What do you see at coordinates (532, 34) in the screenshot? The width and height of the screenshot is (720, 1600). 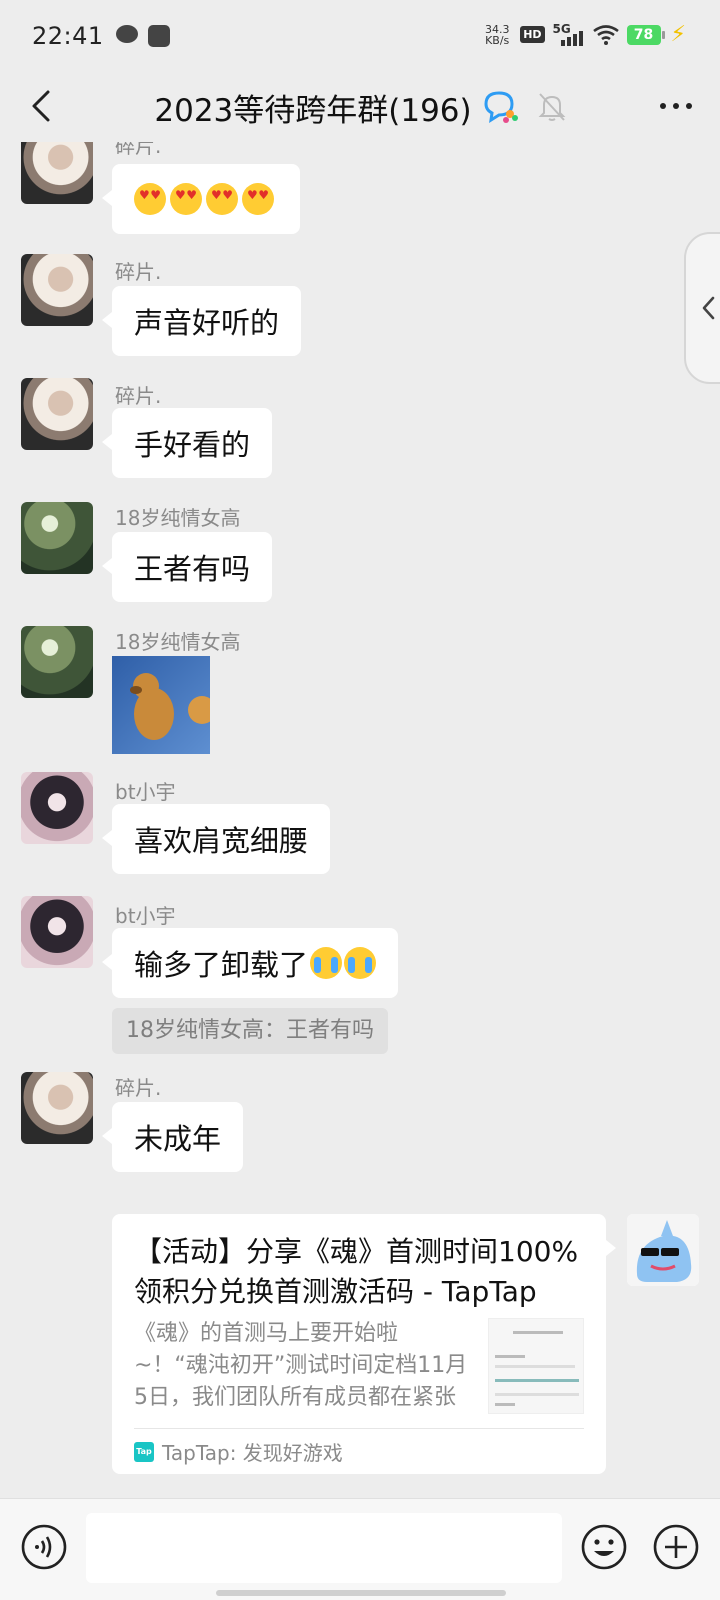 I see `hd-badge: HD` at bounding box center [532, 34].